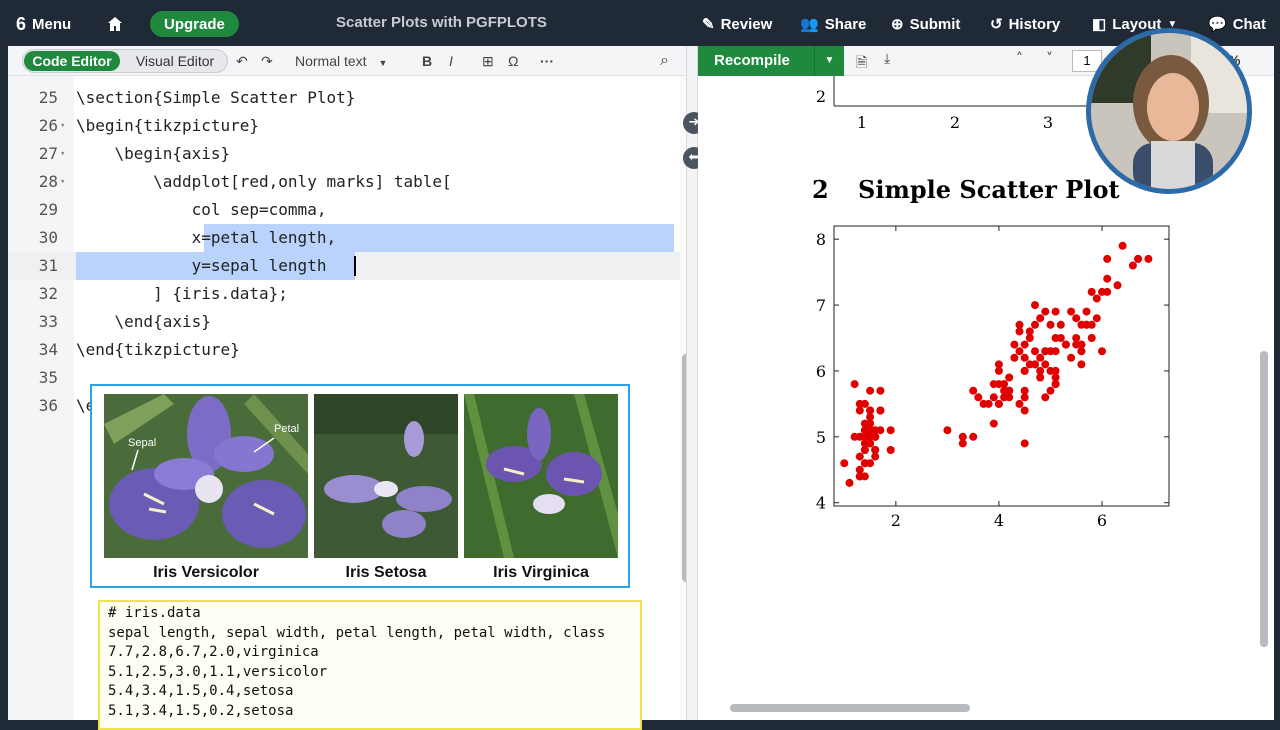 Image resolution: width=1280 pixels, height=730 pixels. Describe the element at coordinates (989, 189) in the screenshot. I see `section-title: Simple Scatter Plot` at that location.